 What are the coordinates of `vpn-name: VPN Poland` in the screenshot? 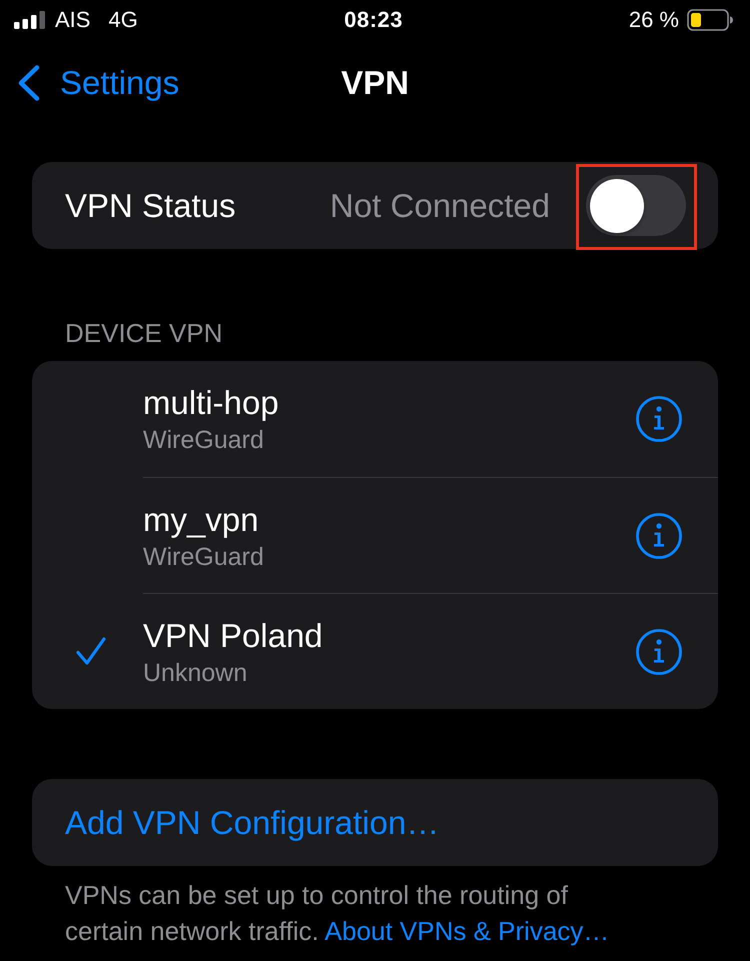 It's located at (233, 636).